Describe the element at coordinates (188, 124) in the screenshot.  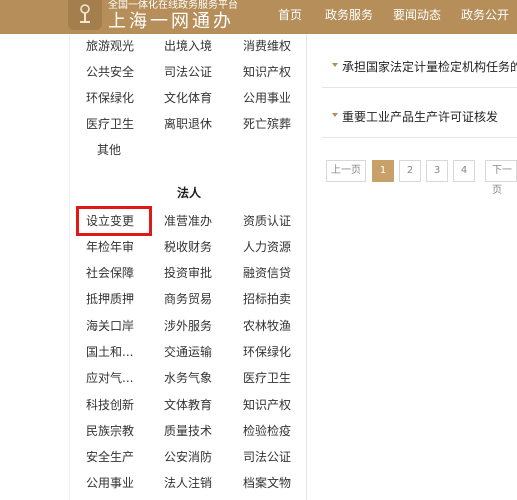
I see `category-item: 离职退休` at that location.